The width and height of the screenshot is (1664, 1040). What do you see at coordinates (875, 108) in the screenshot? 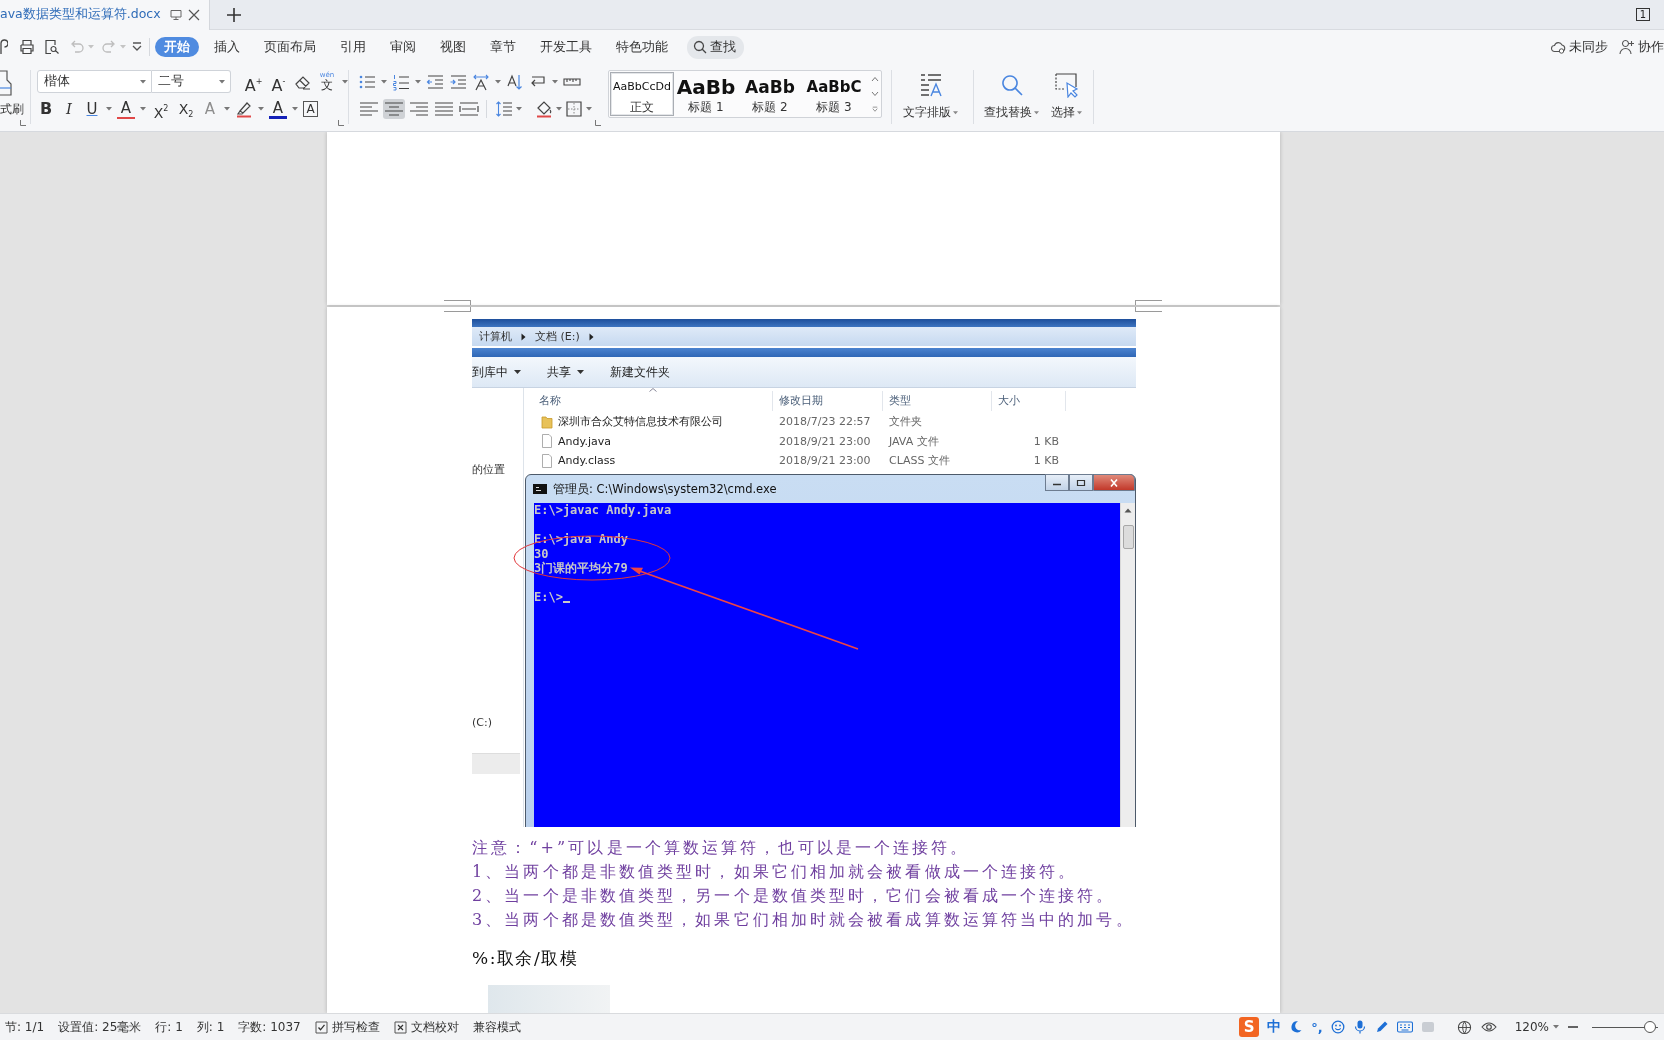
I see `more-styles-icon` at bounding box center [875, 108].